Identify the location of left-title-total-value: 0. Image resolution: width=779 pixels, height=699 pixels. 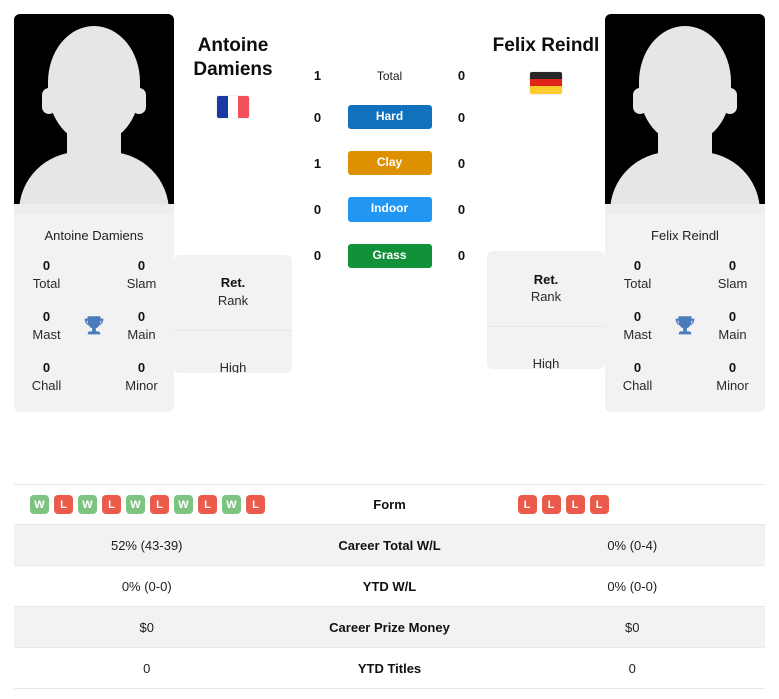
(46, 265).